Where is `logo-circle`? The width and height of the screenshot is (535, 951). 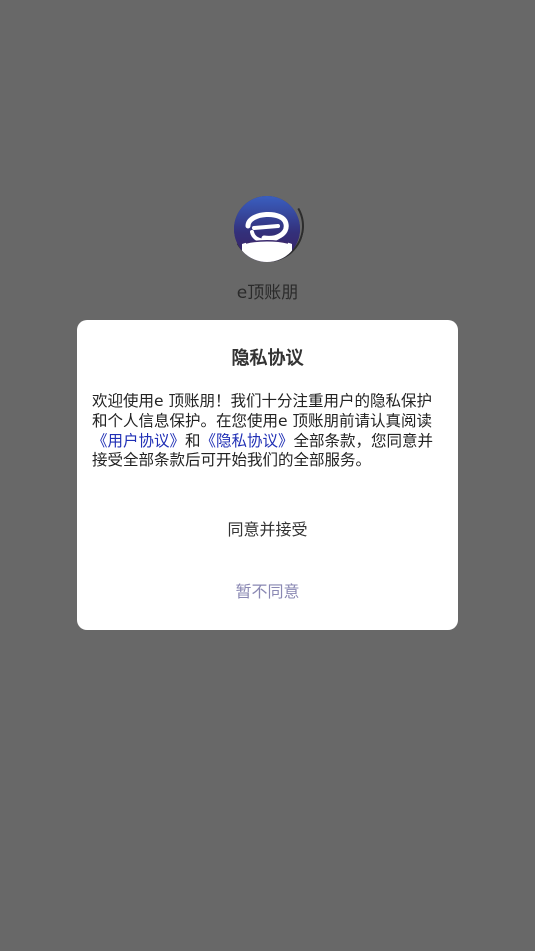 logo-circle is located at coordinates (267, 229).